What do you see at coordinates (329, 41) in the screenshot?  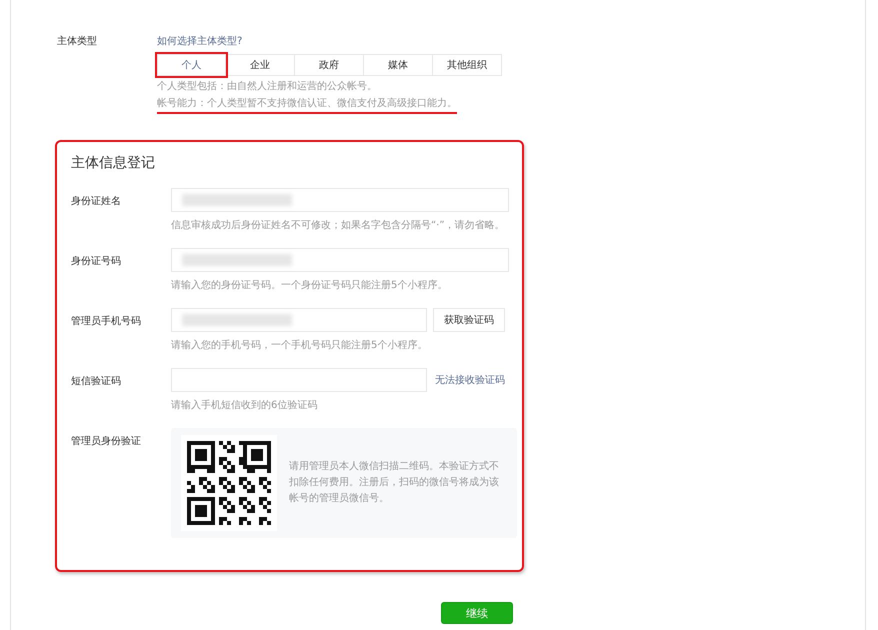 I see `help-link: 如何选择主体类型?` at bounding box center [329, 41].